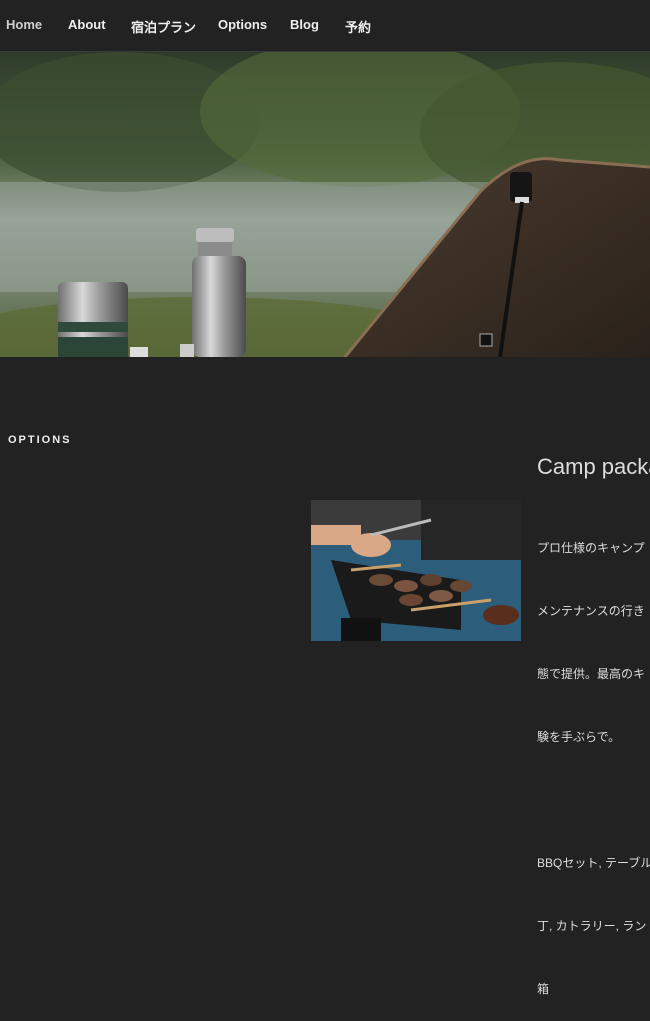 The height and width of the screenshot is (1021, 650). What do you see at coordinates (87, 24) in the screenshot?
I see `nav-item-about: About` at bounding box center [87, 24].